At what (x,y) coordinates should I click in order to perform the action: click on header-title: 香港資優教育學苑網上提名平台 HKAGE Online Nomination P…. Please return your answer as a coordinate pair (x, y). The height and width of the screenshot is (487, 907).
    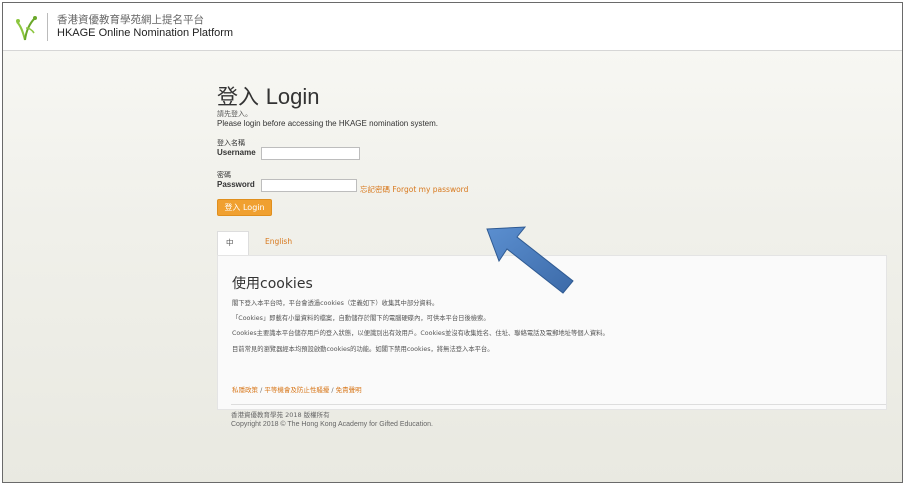
    Looking at the image, I should click on (145, 27).